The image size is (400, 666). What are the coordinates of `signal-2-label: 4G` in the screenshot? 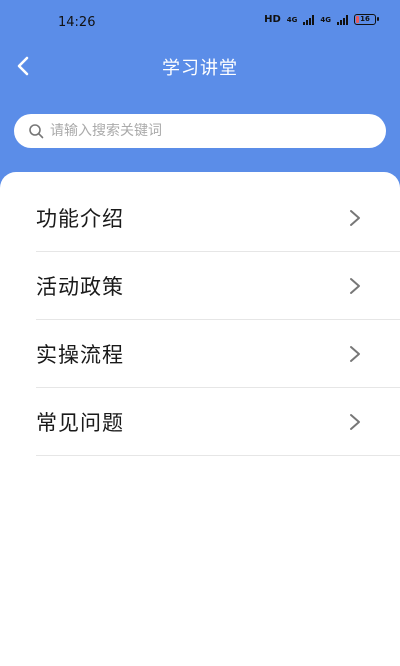 It's located at (325, 19).